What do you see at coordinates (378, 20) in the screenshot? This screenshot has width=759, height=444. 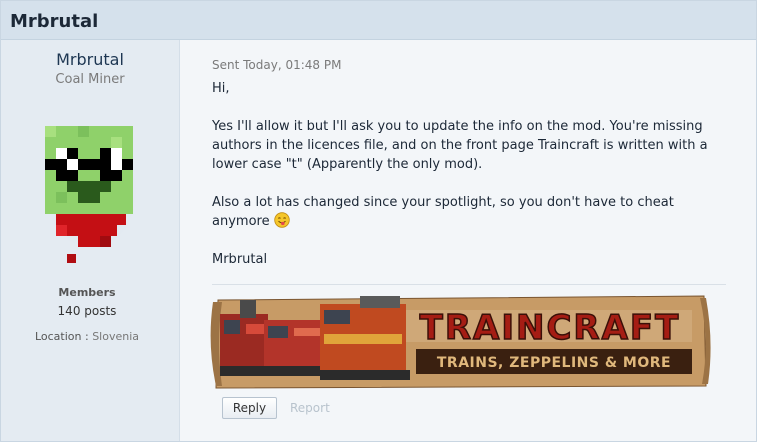 I see `post-header: Mrbrutal` at bounding box center [378, 20].